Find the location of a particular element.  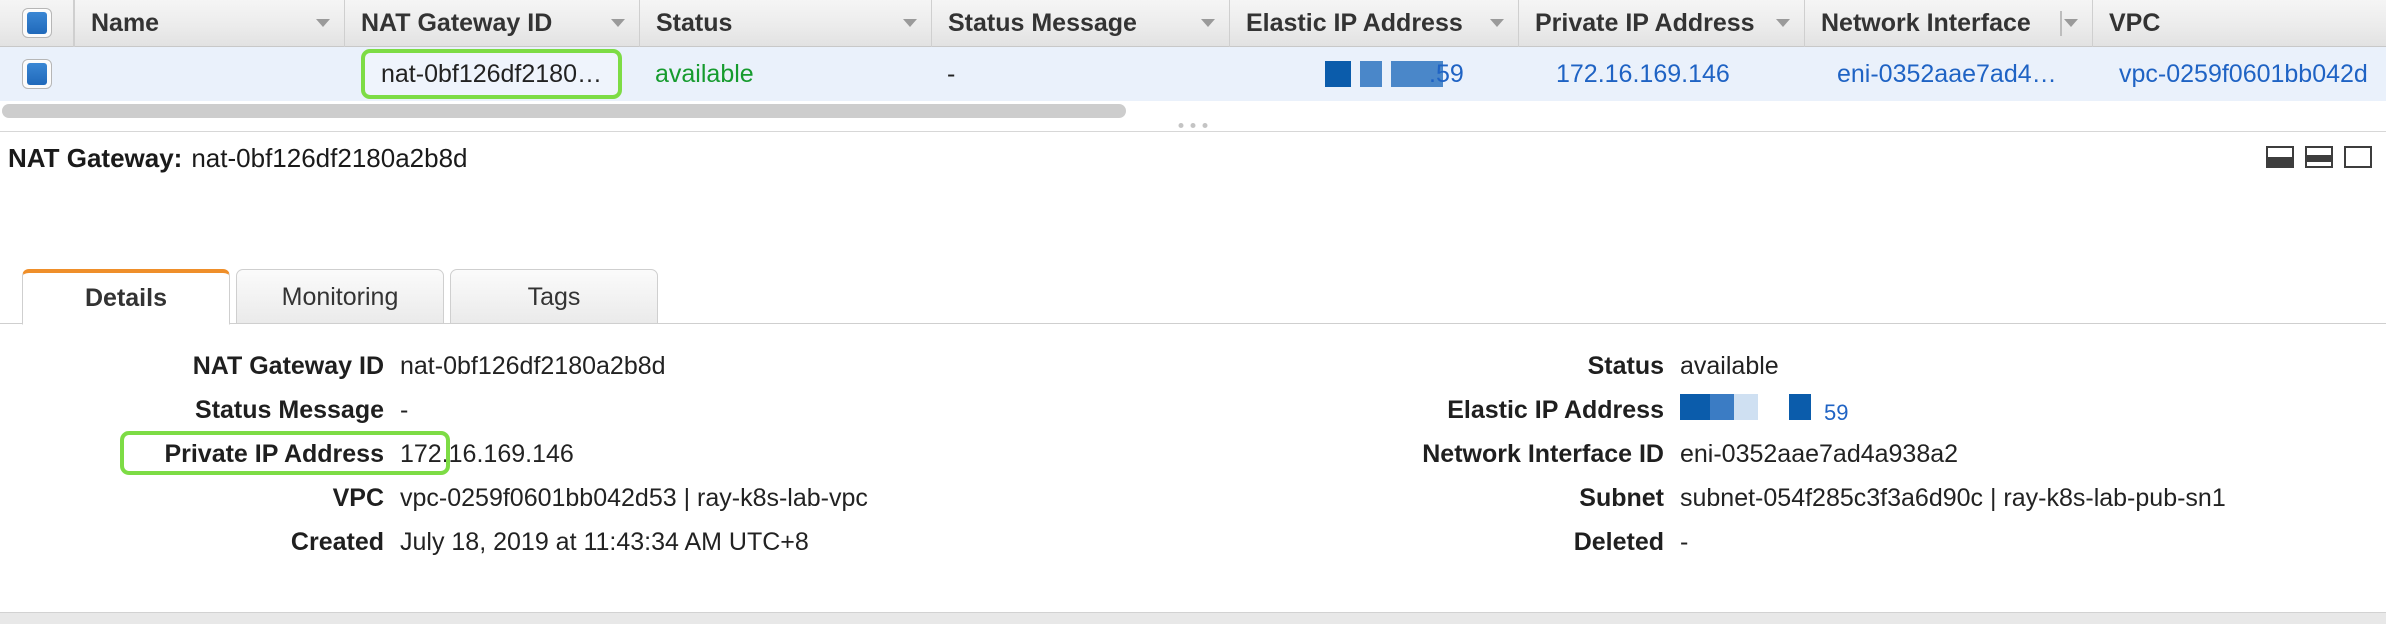

cell-private-ip-address: 172.16.169.146 is located at coordinates (1661, 74).